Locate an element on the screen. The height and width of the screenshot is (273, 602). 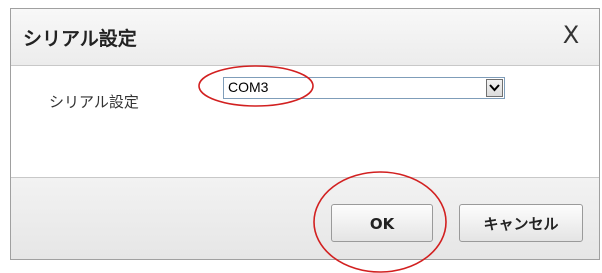
ok-button: OK is located at coordinates (382, 223).